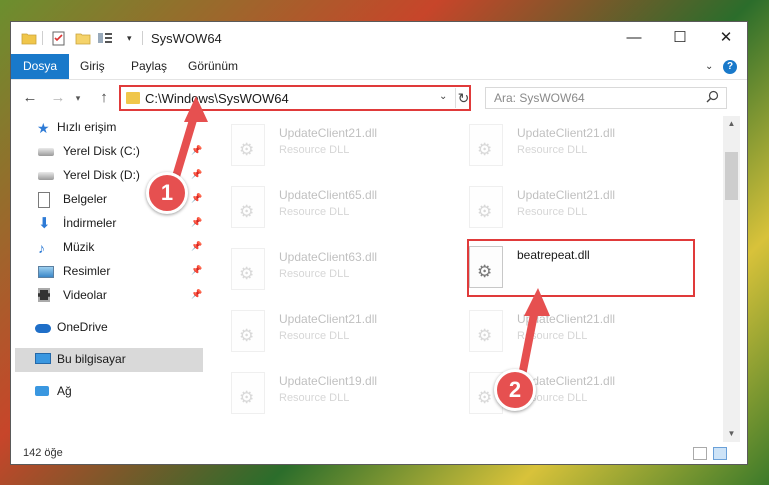  What do you see at coordinates (132, 38) in the screenshot?
I see `quick-access-dropdown-icon: ▾` at bounding box center [132, 38].